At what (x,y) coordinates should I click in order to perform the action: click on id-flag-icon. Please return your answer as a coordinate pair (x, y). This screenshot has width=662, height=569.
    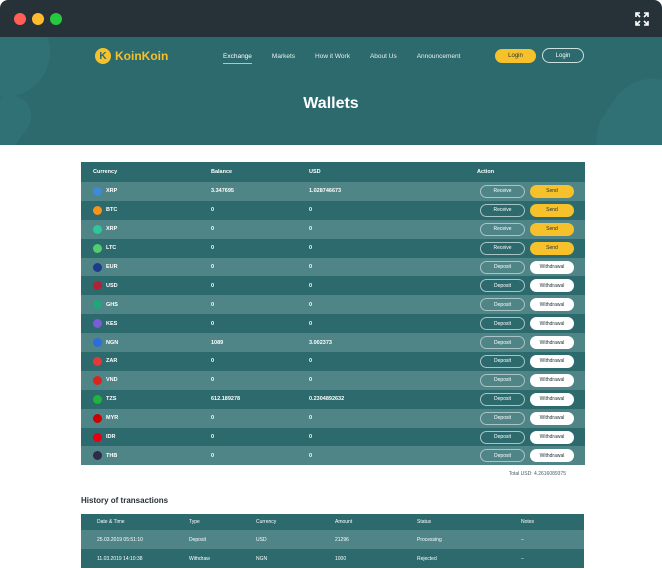
    Looking at the image, I should click on (97, 437).